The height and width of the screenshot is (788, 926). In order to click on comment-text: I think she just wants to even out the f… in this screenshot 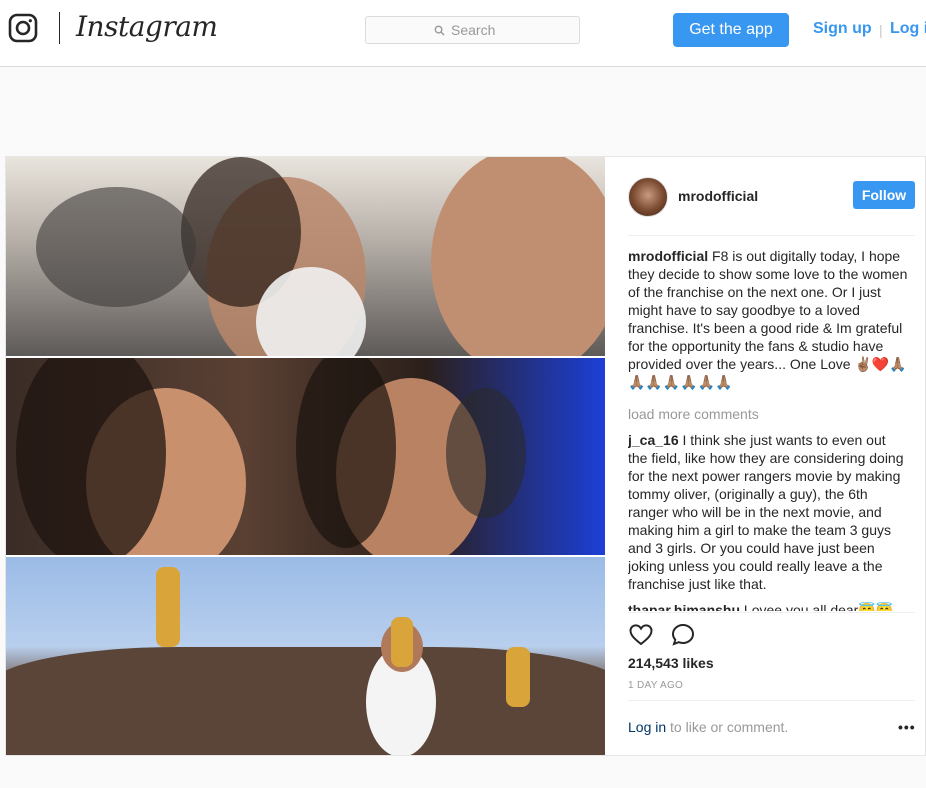, I will do `click(766, 512)`.